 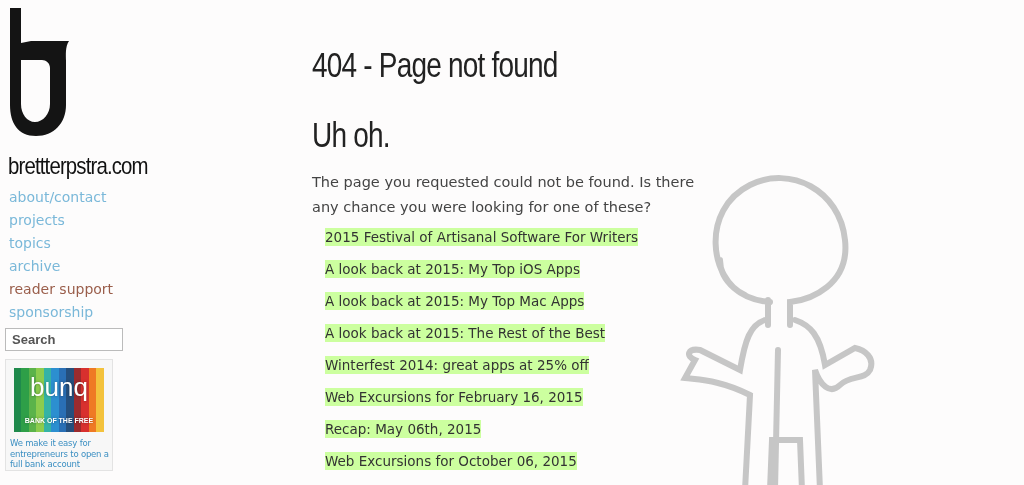 I want to click on suggestion-link: Recap: May 06th, 2015, so click(x=403, y=429).